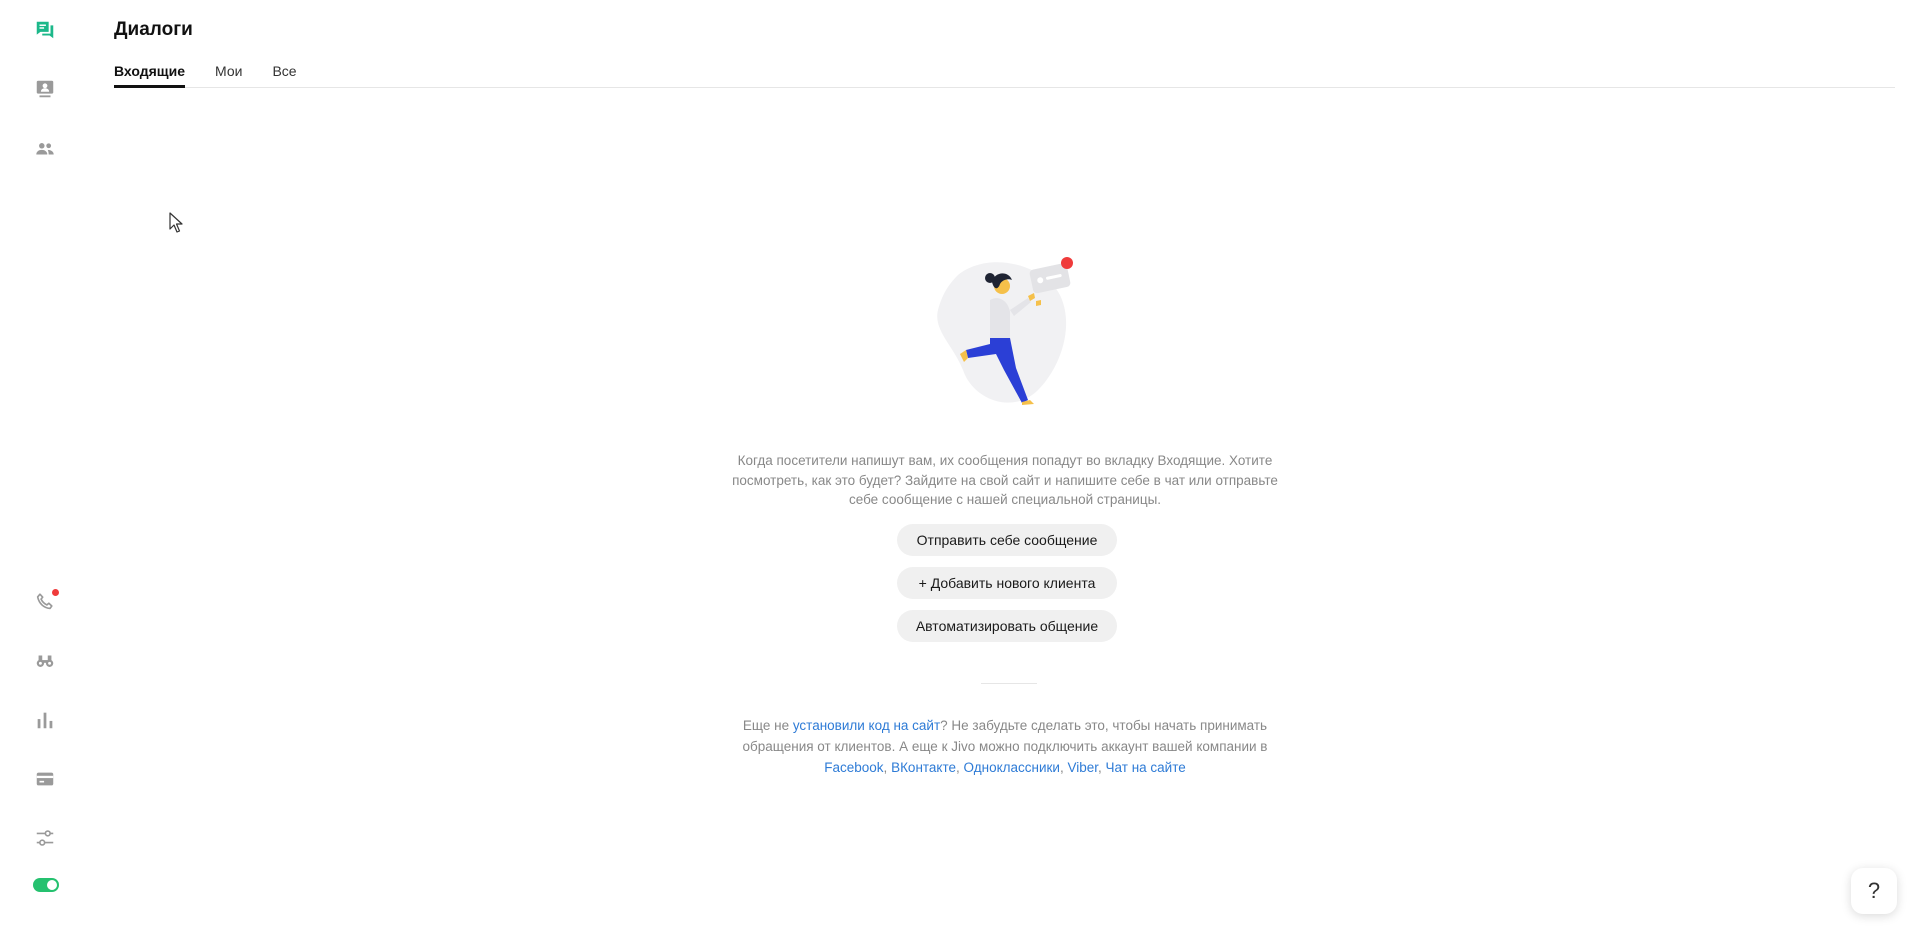 This screenshot has width=1920, height=931. Describe the element at coordinates (1007, 626) in the screenshot. I see `automate-communication-button: Автоматизировать общение` at that location.